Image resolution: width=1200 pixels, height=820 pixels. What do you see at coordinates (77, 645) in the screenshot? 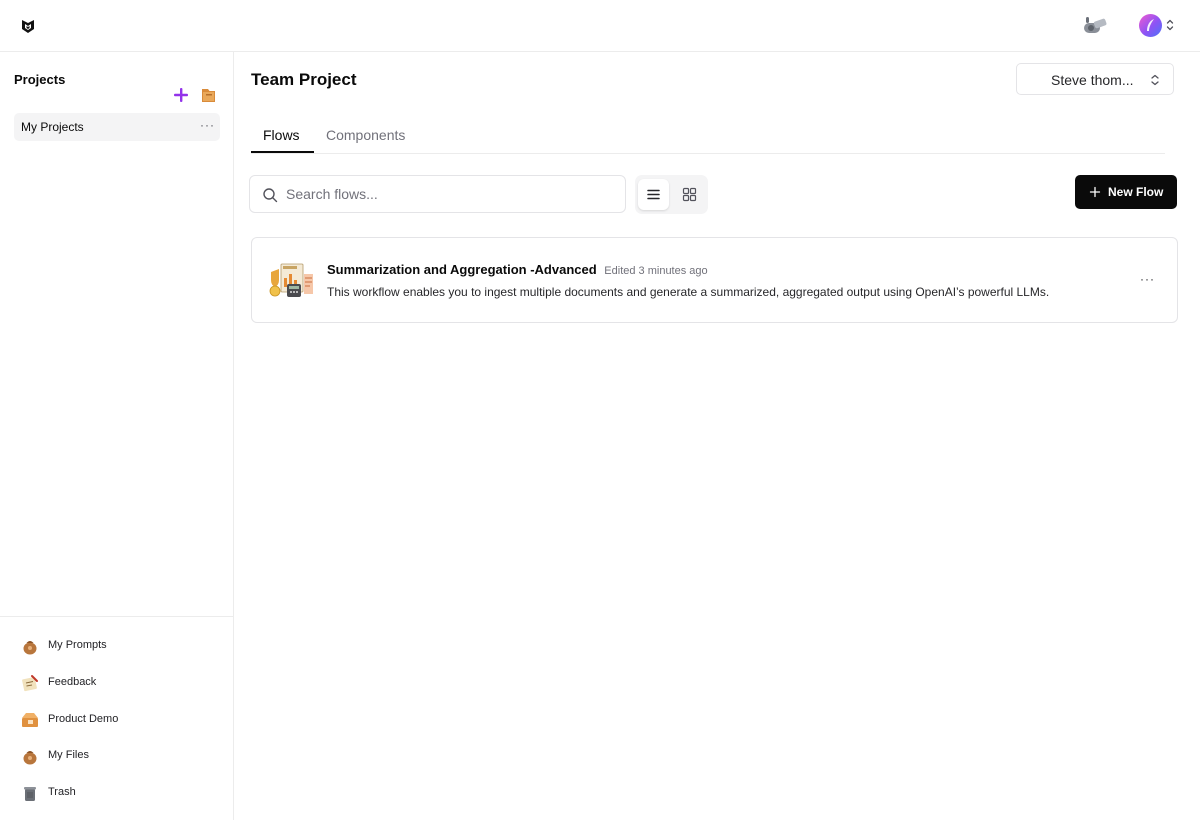
I see `nav-item-label: My Prompts` at bounding box center [77, 645].